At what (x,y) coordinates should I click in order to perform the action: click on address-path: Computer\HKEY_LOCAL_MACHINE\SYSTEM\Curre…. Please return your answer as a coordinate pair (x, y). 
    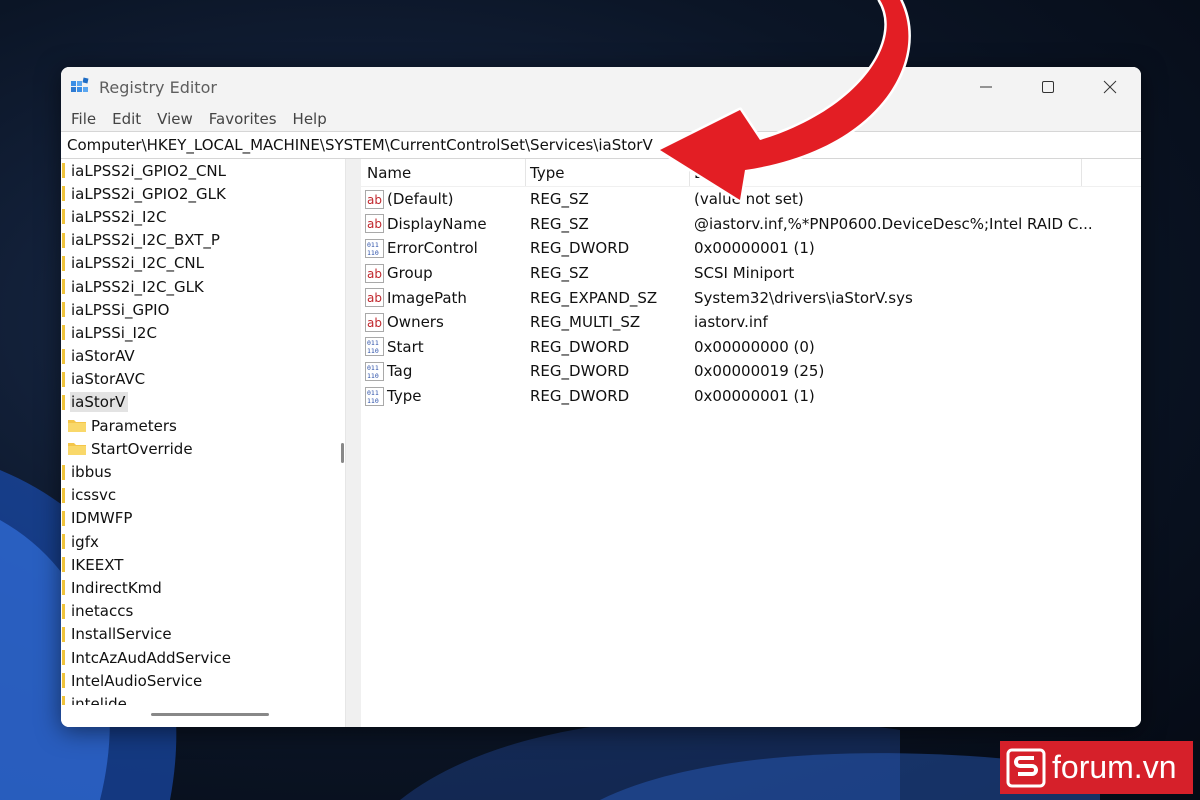
    Looking at the image, I should click on (357, 145).